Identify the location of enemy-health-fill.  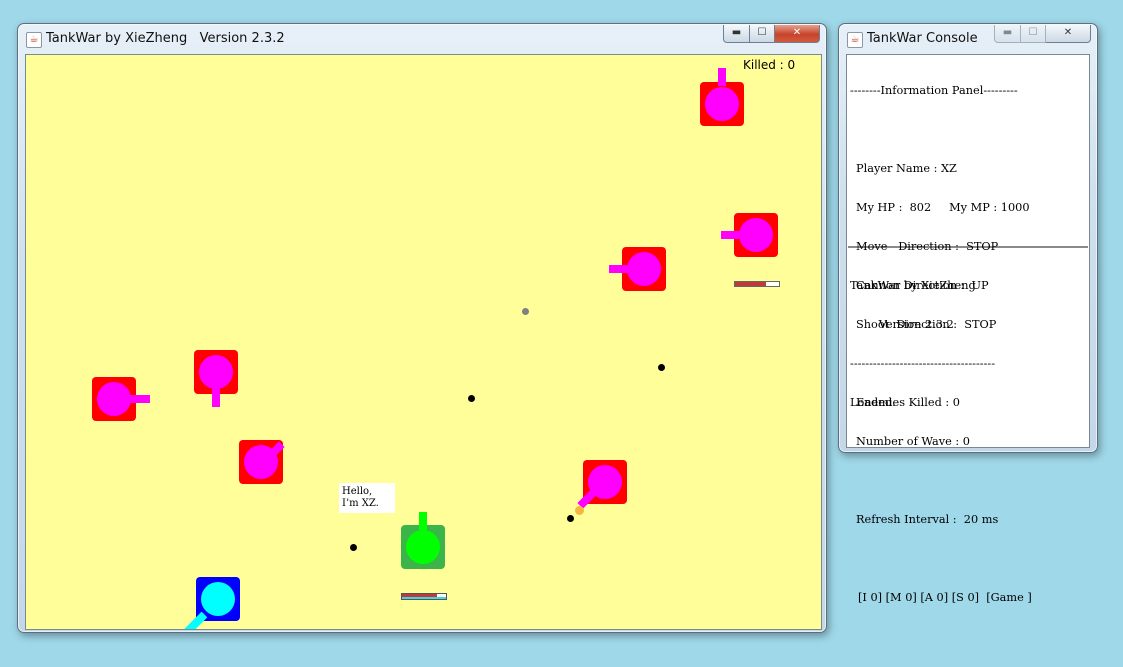
(750, 284).